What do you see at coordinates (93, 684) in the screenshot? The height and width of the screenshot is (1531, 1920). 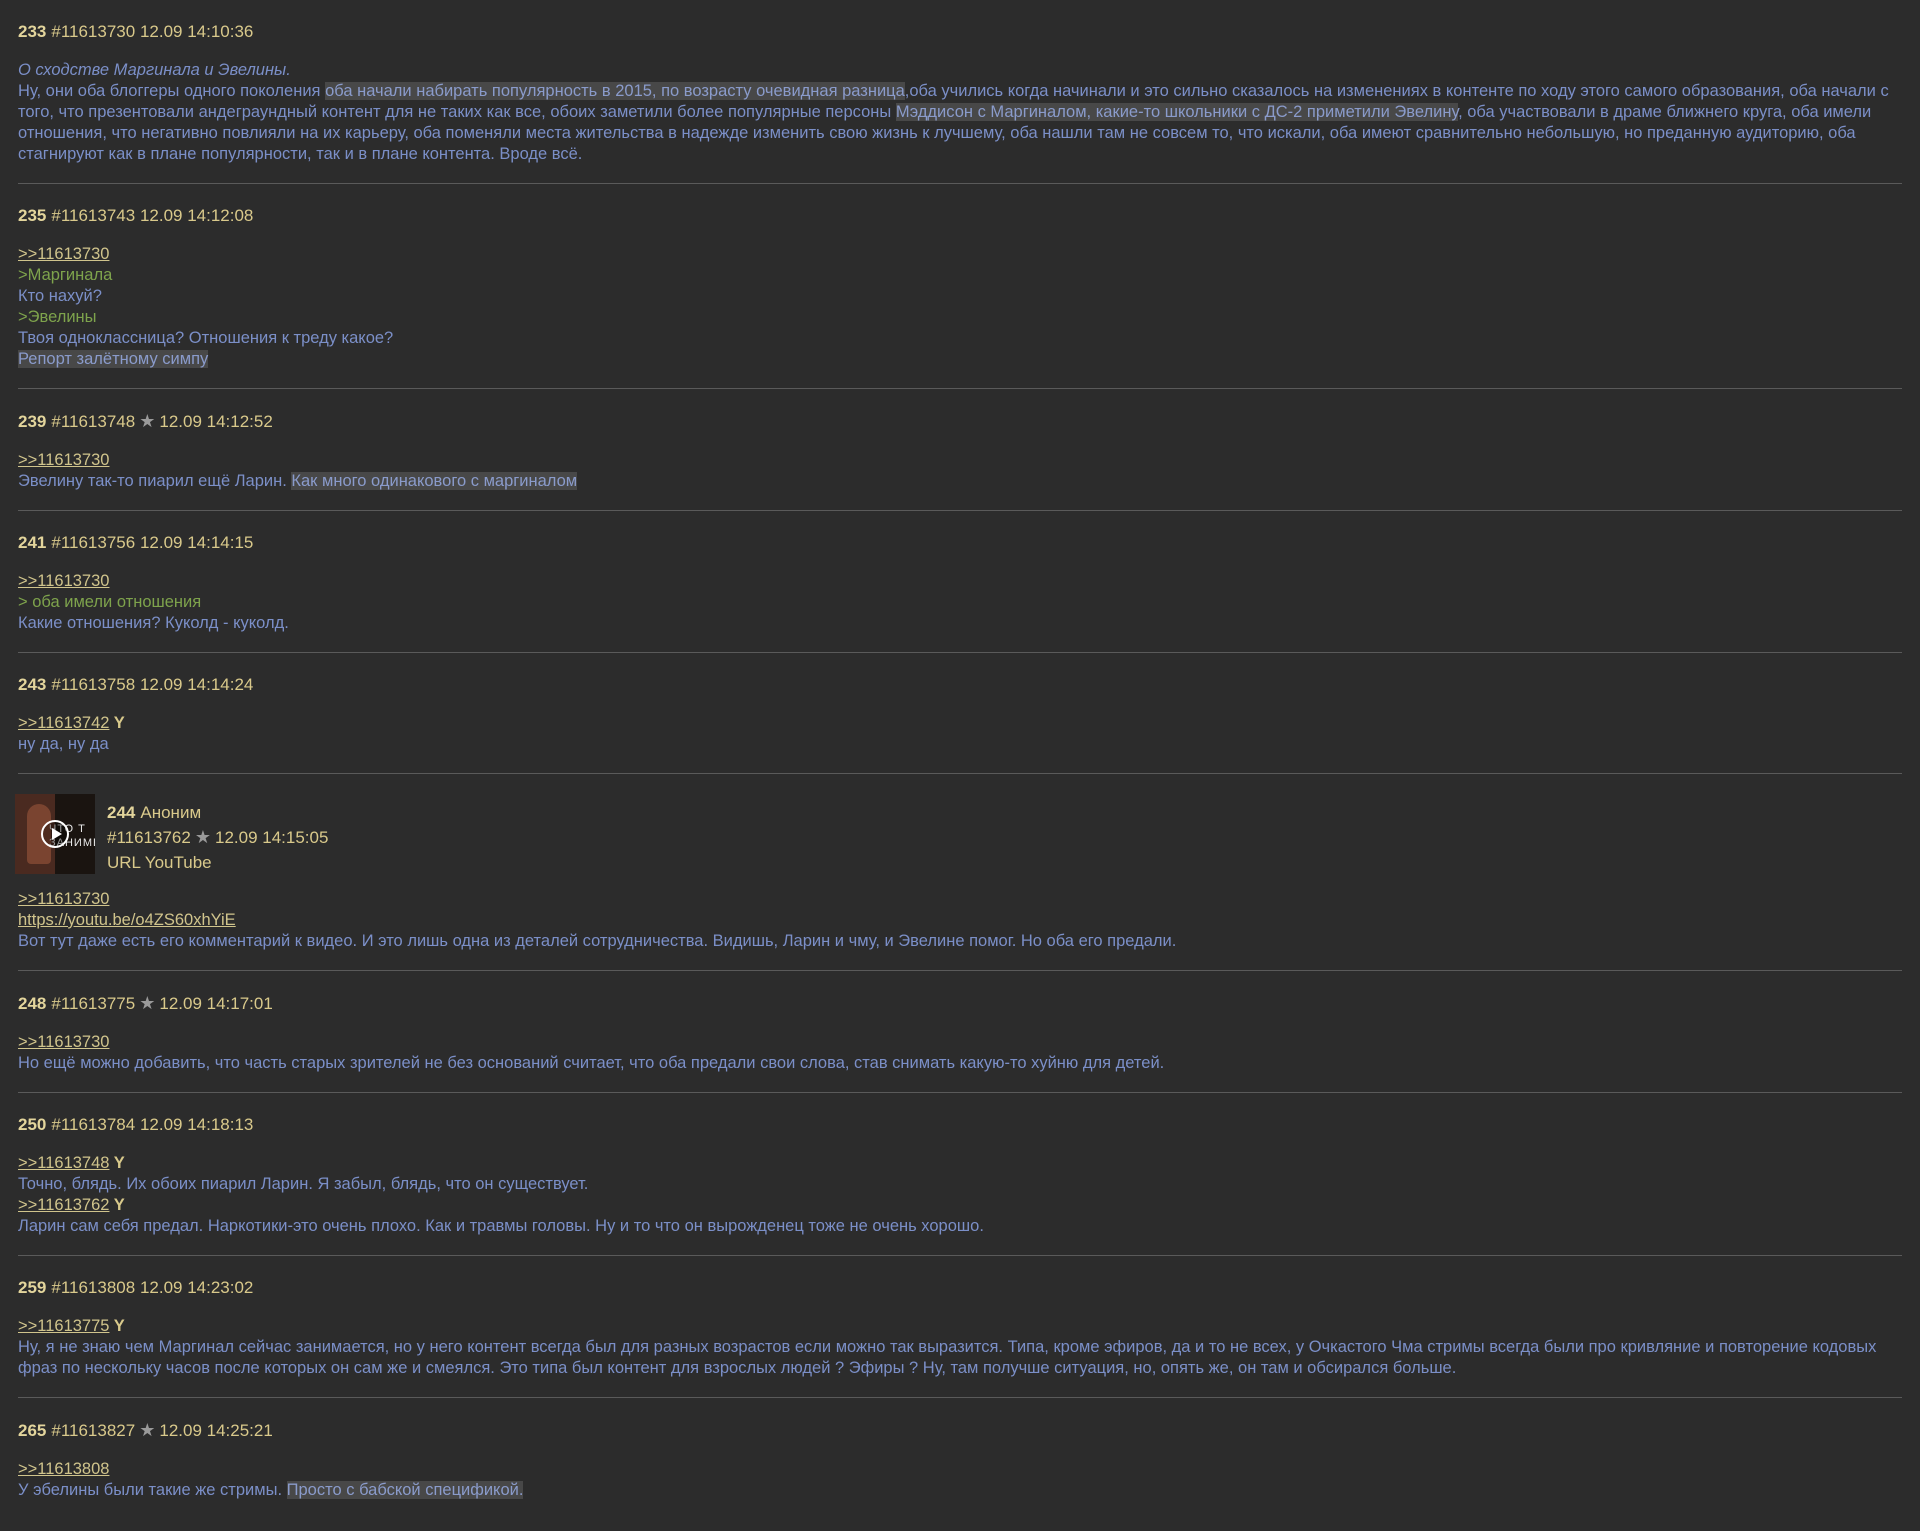 I see `post-id: #11613758` at bounding box center [93, 684].